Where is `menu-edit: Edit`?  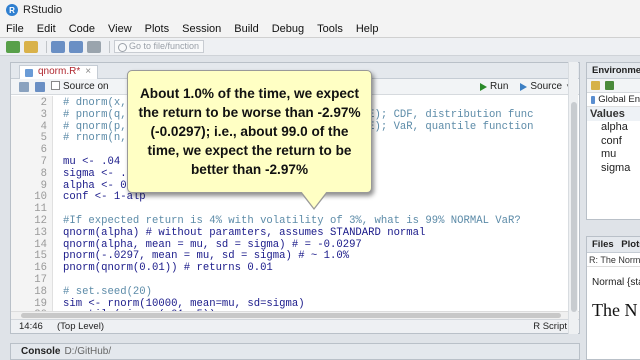
menu-edit: Edit is located at coordinates (46, 29).